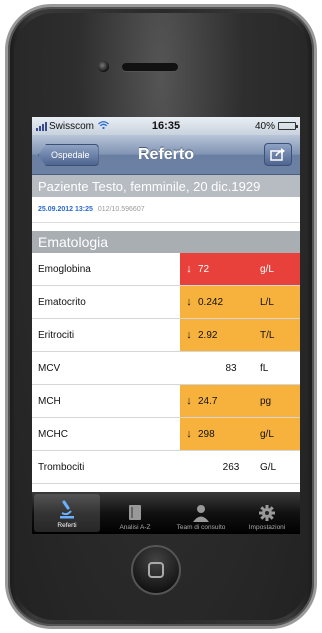  I want to click on share-icon, so click(277, 154).